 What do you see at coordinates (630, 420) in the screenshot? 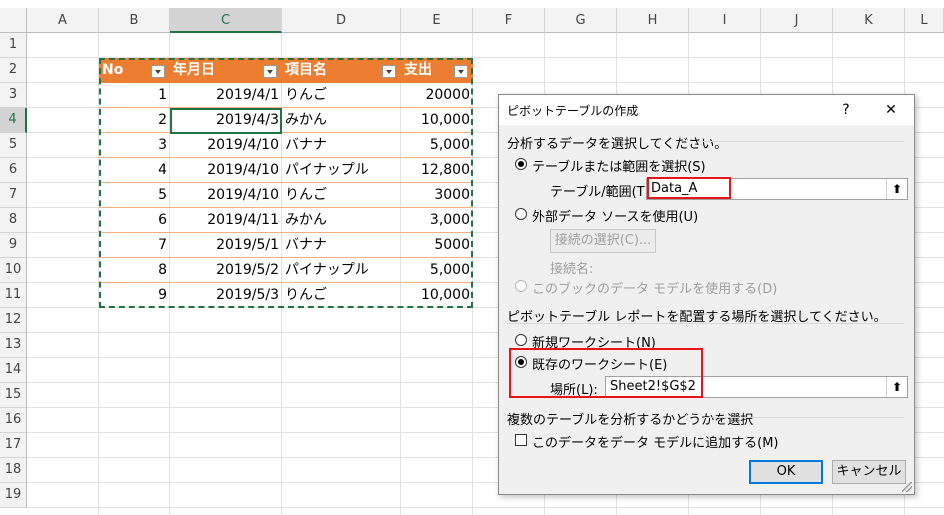
I see `section-multiple-tables: 複数のテーブルを分析するかどうかを選択` at bounding box center [630, 420].